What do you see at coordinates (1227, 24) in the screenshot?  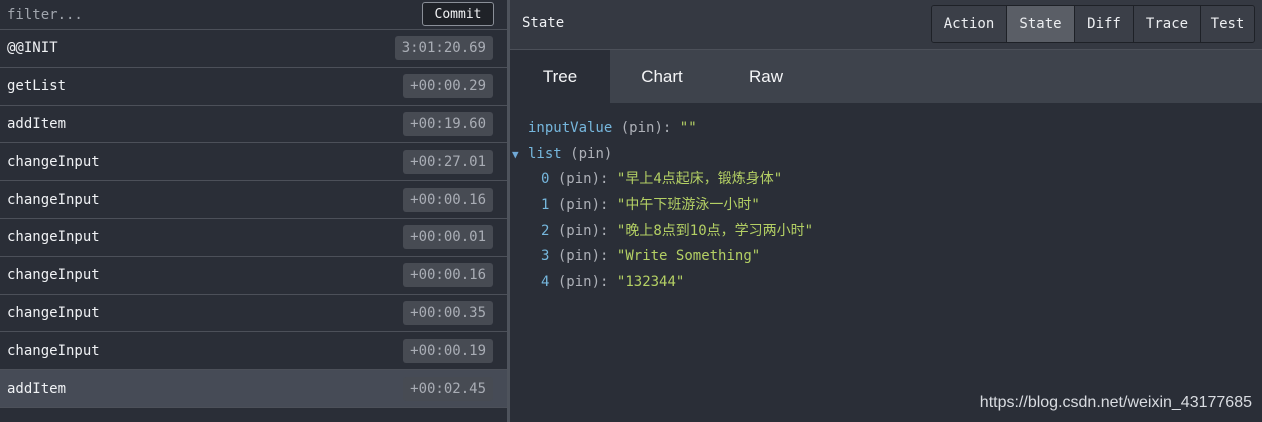 I see `mode-button-test: Test` at bounding box center [1227, 24].